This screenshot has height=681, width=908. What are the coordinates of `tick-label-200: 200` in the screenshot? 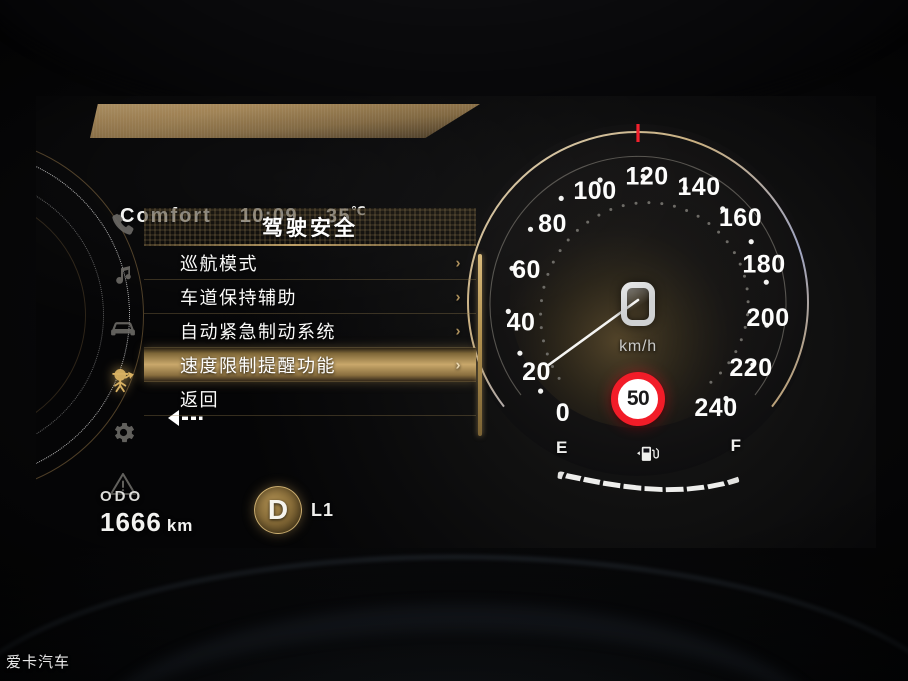 It's located at (767, 318).